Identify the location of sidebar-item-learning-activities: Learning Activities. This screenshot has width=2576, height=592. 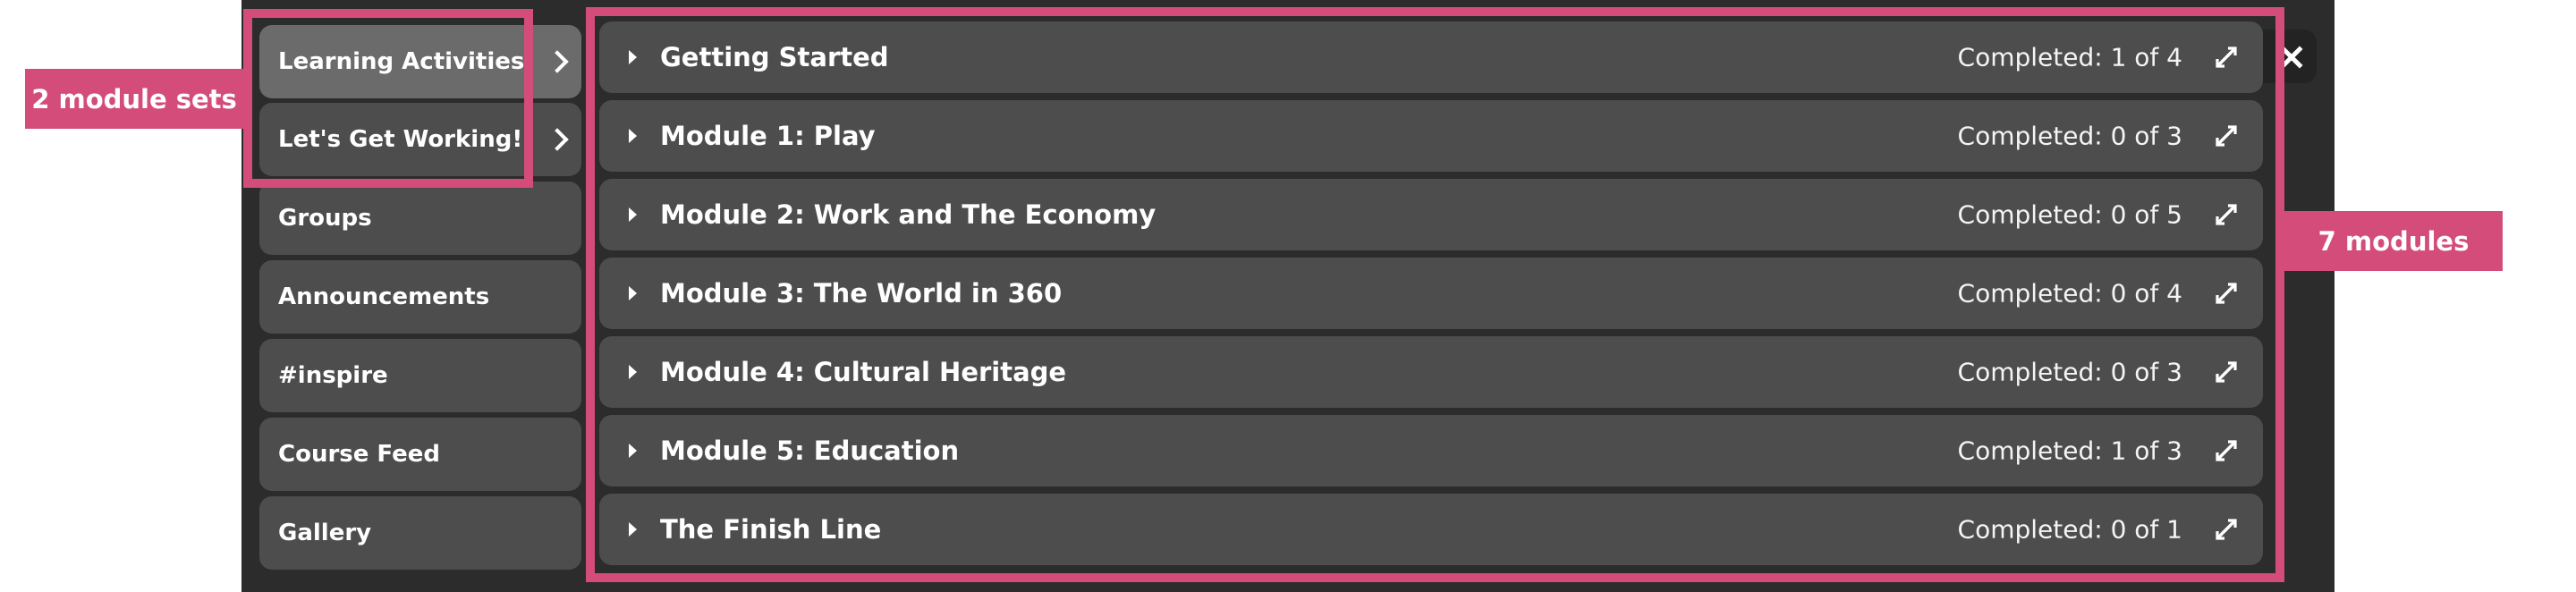
(420, 61).